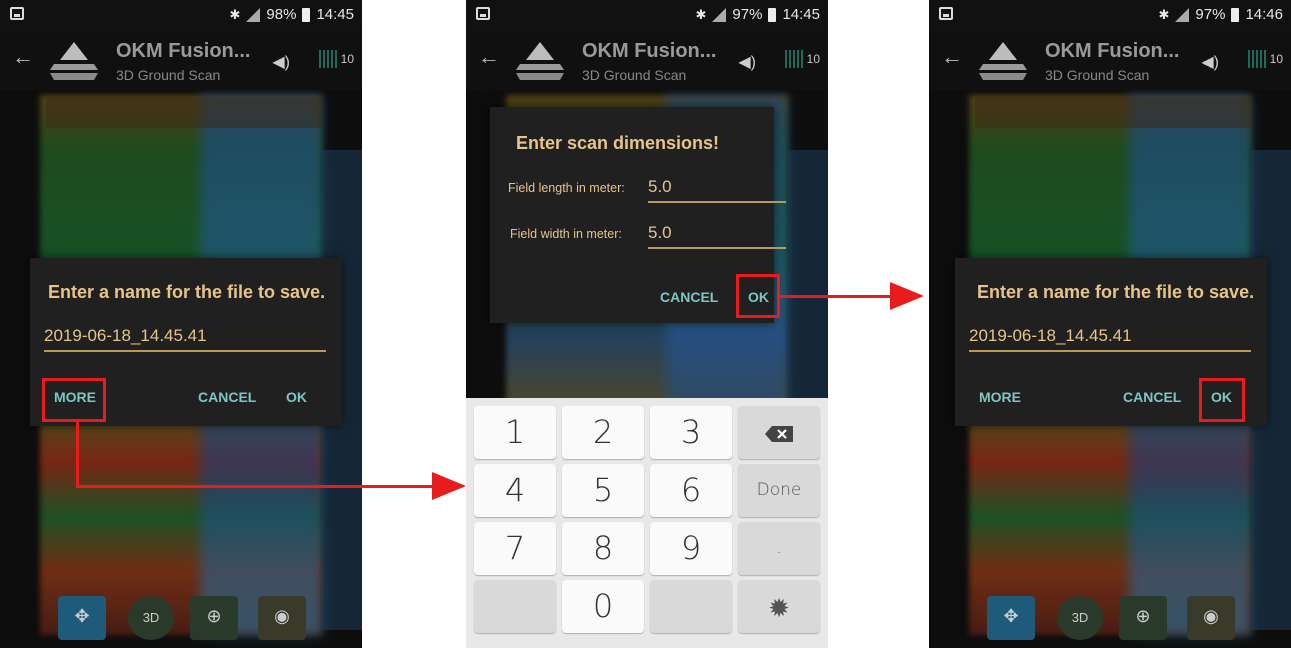 This screenshot has width=1291, height=648. I want to click on key-2: 2, so click(603, 432).